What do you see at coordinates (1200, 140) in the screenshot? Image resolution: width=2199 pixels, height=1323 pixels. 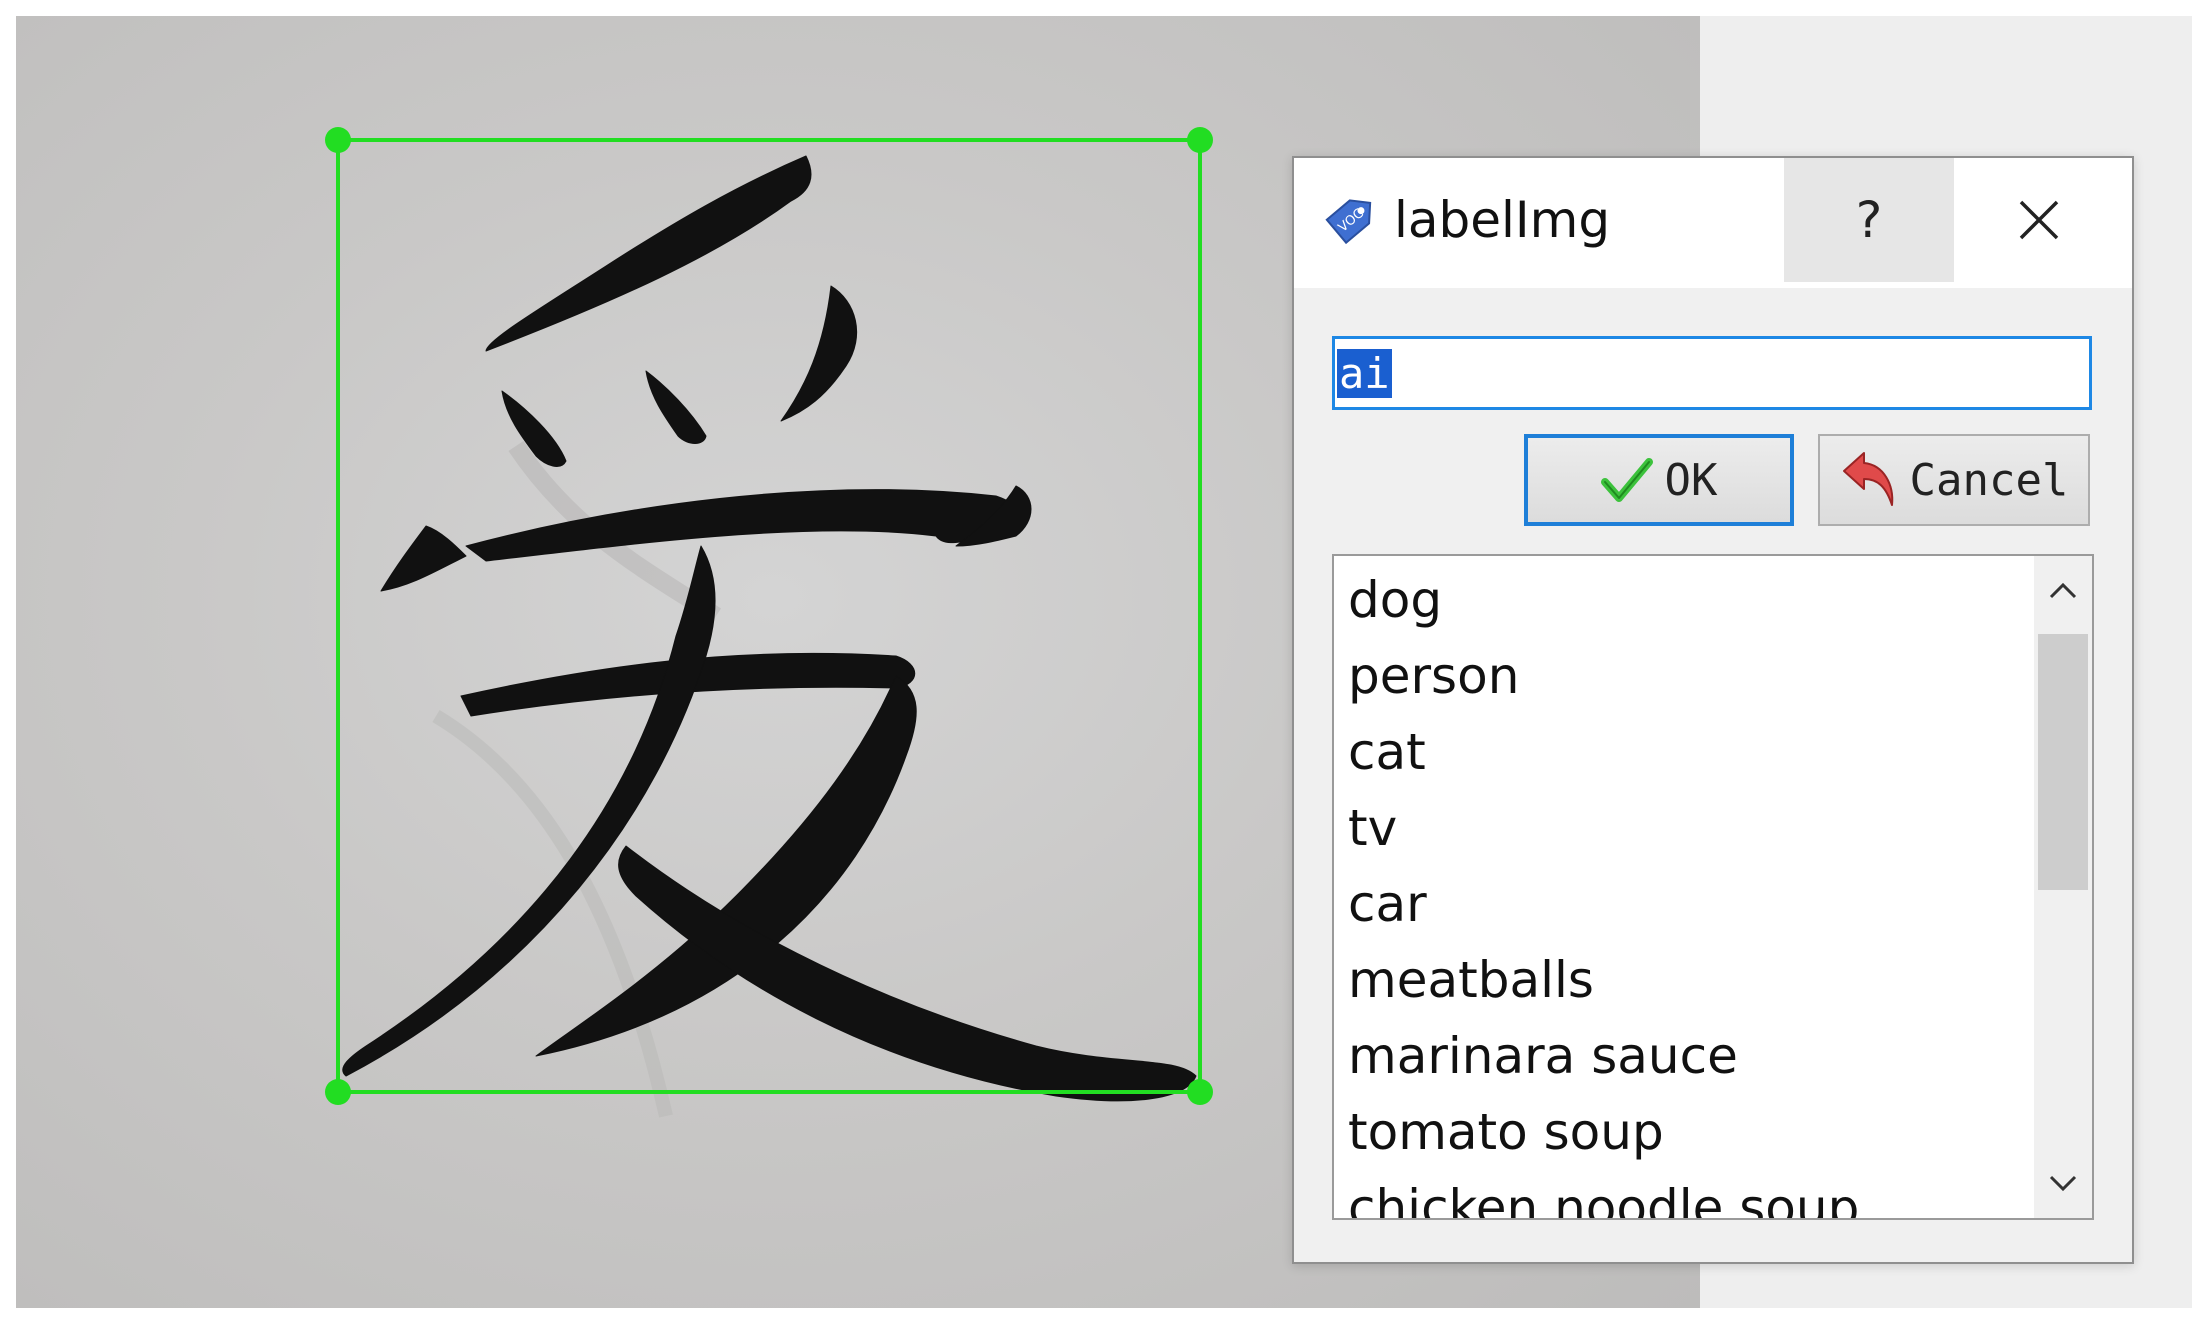 I see `bbox-handle-top-right` at bounding box center [1200, 140].